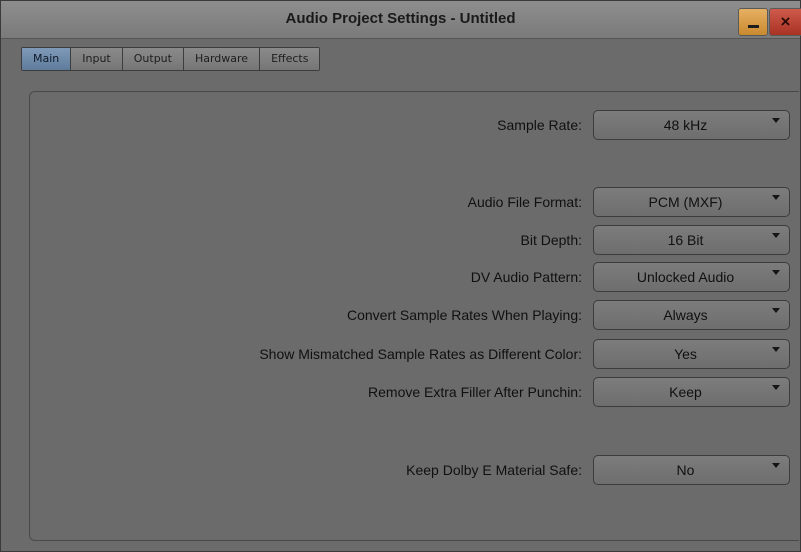  Describe the element at coordinates (685, 125) in the screenshot. I see `sample-rate-value: 48 kHz` at that location.